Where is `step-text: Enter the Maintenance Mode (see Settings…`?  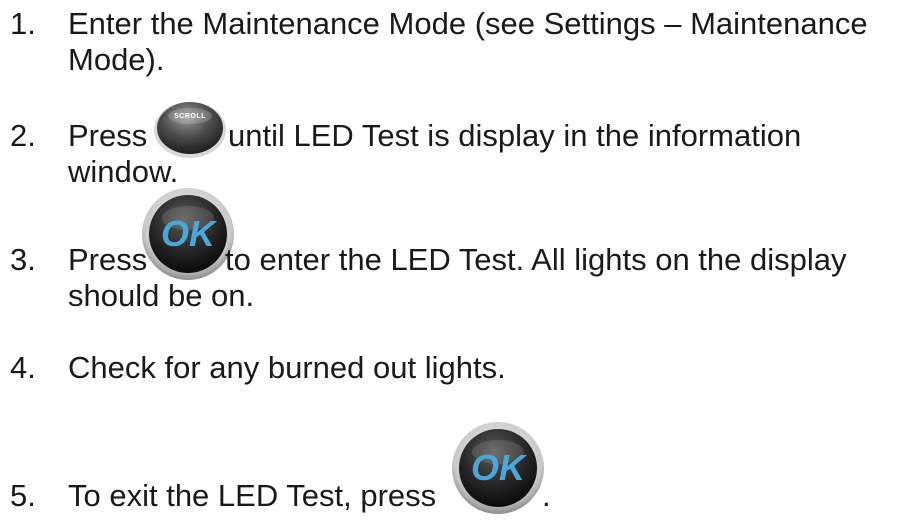
step-text: Enter the Maintenance Mode (see Settings… is located at coordinates (468, 23).